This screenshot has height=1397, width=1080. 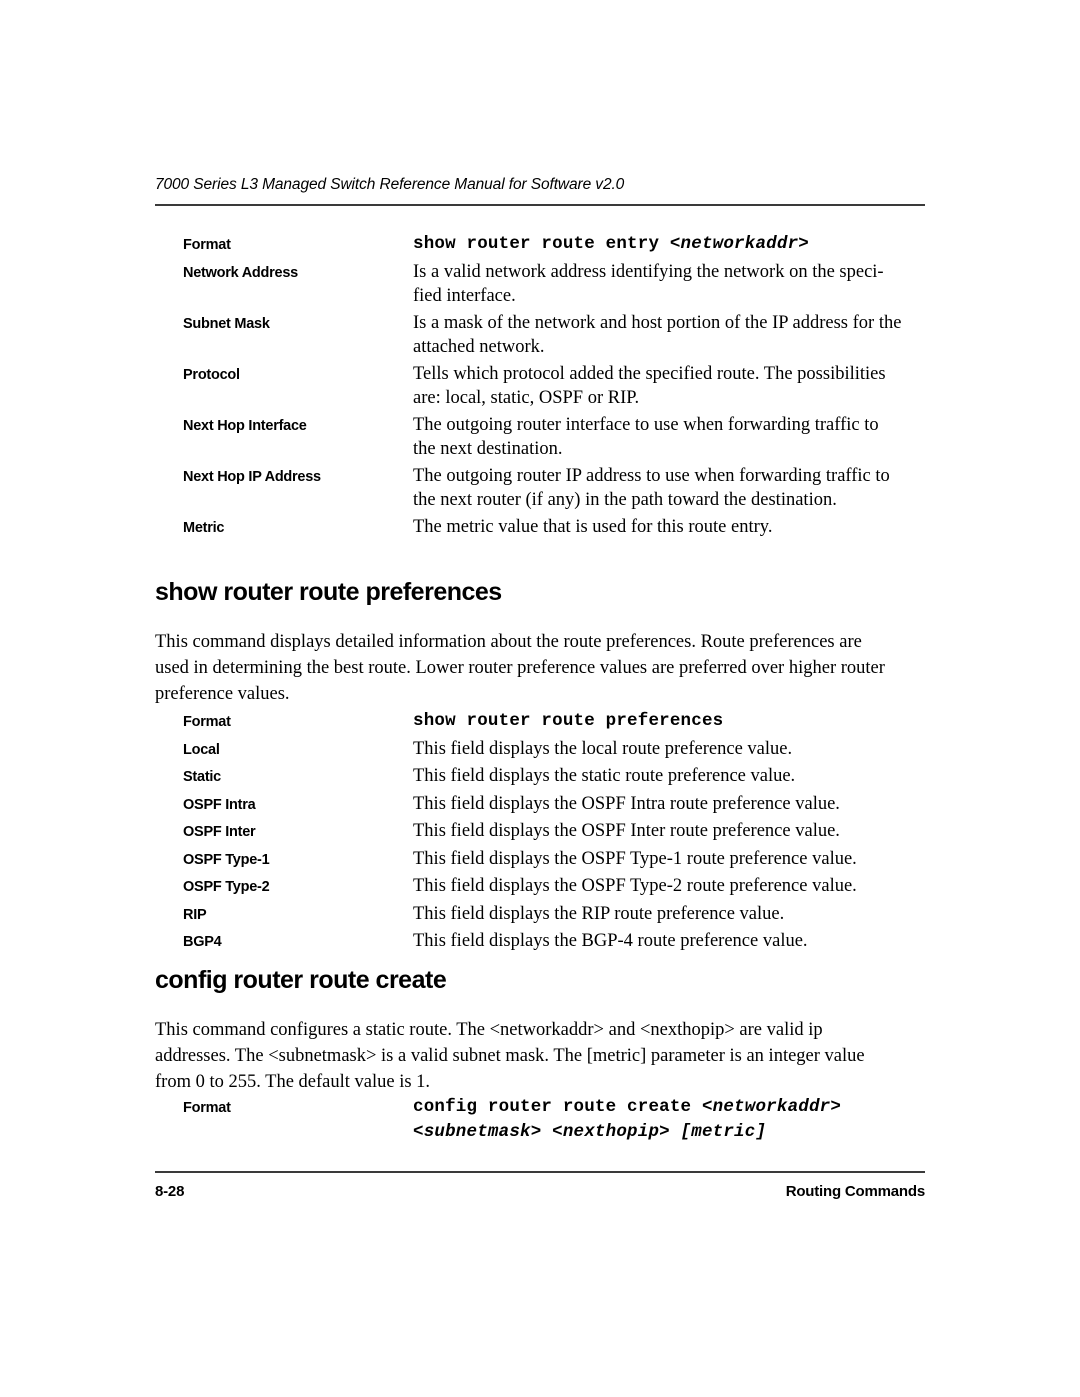 I want to click on definition-description: show router route entry <networkaddr>, so click(x=669, y=244).